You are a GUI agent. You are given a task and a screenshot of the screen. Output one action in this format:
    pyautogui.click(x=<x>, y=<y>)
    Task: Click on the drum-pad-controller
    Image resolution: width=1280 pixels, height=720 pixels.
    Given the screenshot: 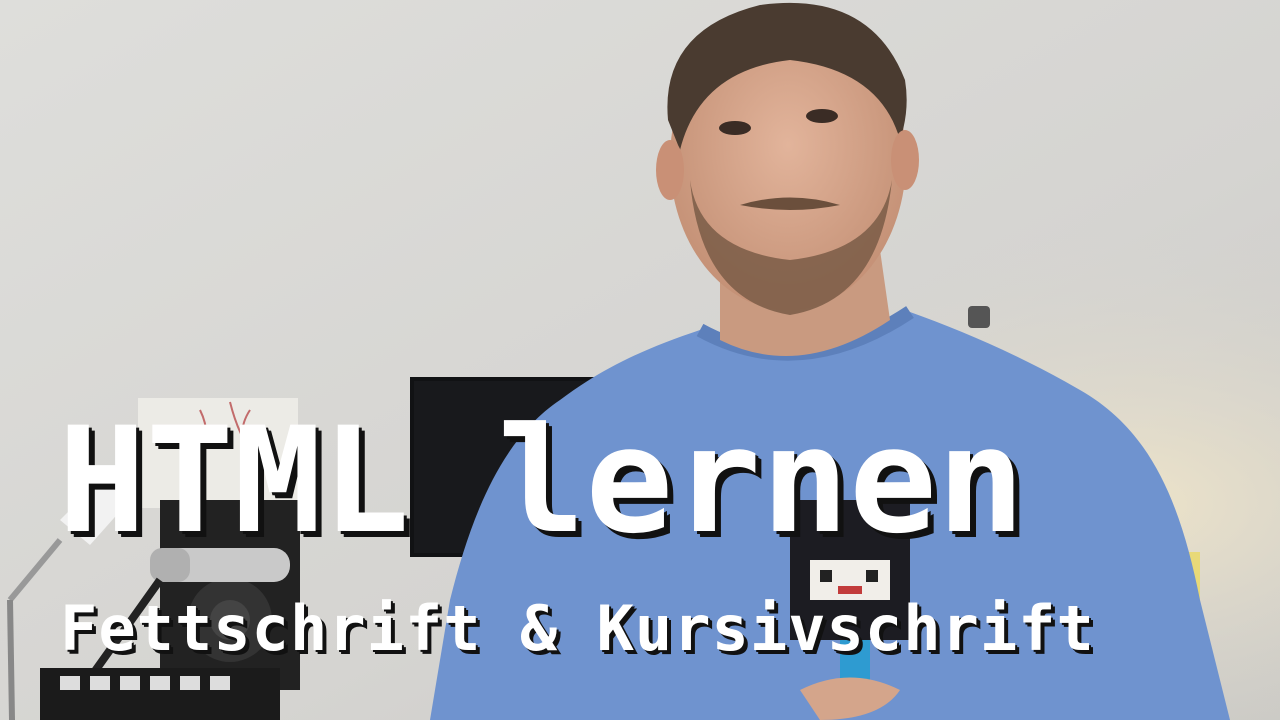 What is the action you would take?
    pyautogui.click(x=160, y=694)
    